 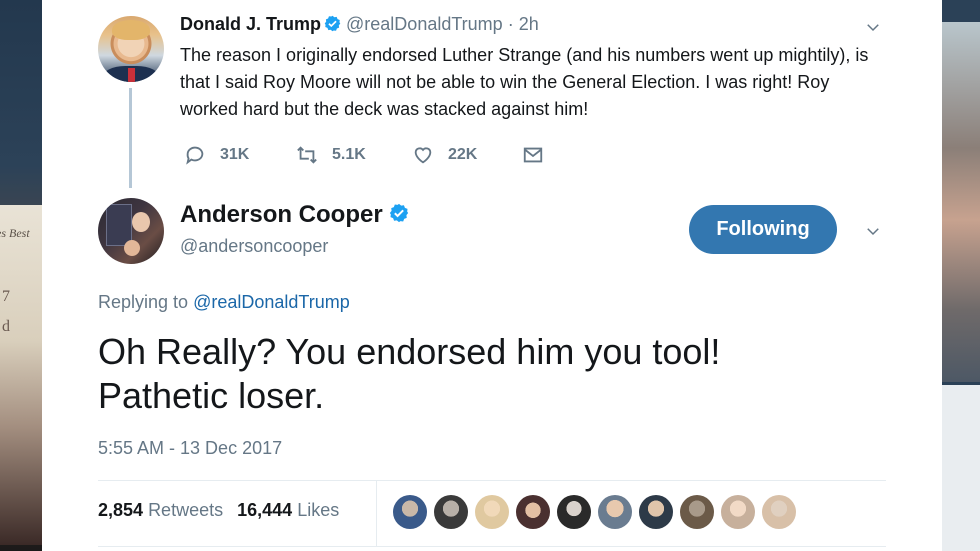 I want to click on like-stat: 16,444 Likes, so click(x=288, y=510).